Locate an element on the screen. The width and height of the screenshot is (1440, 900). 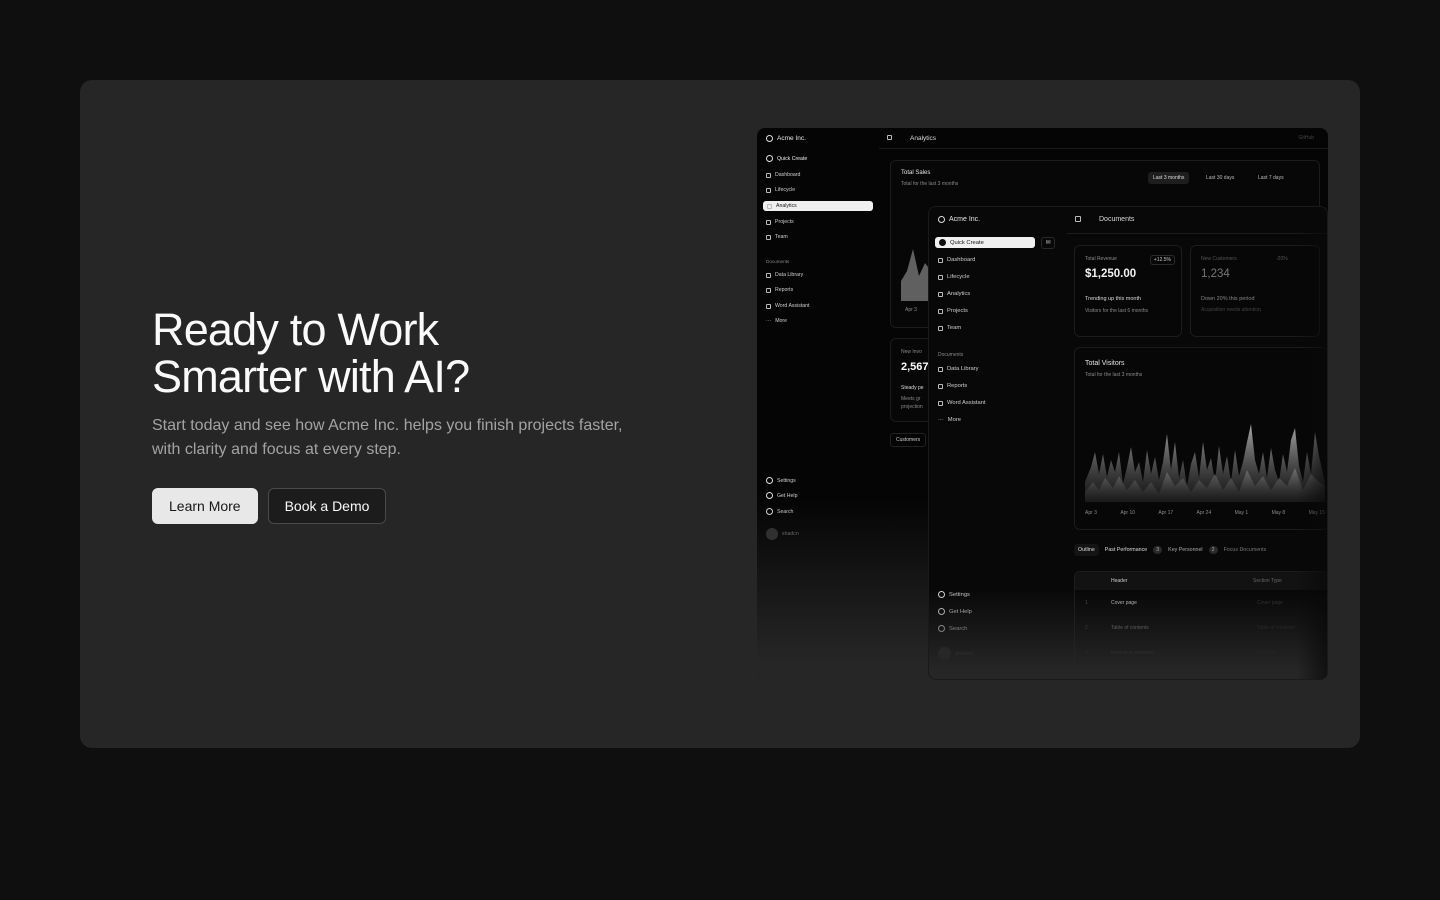
back-nav-search: Search is located at coordinates (779, 511).